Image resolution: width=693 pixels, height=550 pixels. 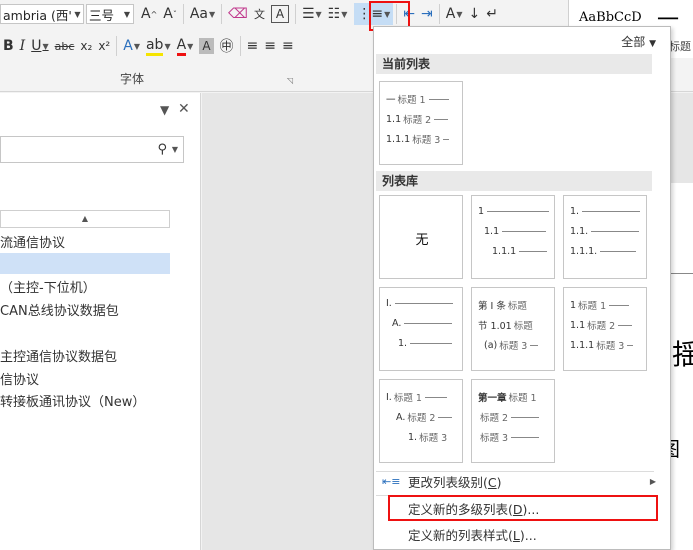 I want to click on level-text: 标题 1, so click(x=592, y=306).